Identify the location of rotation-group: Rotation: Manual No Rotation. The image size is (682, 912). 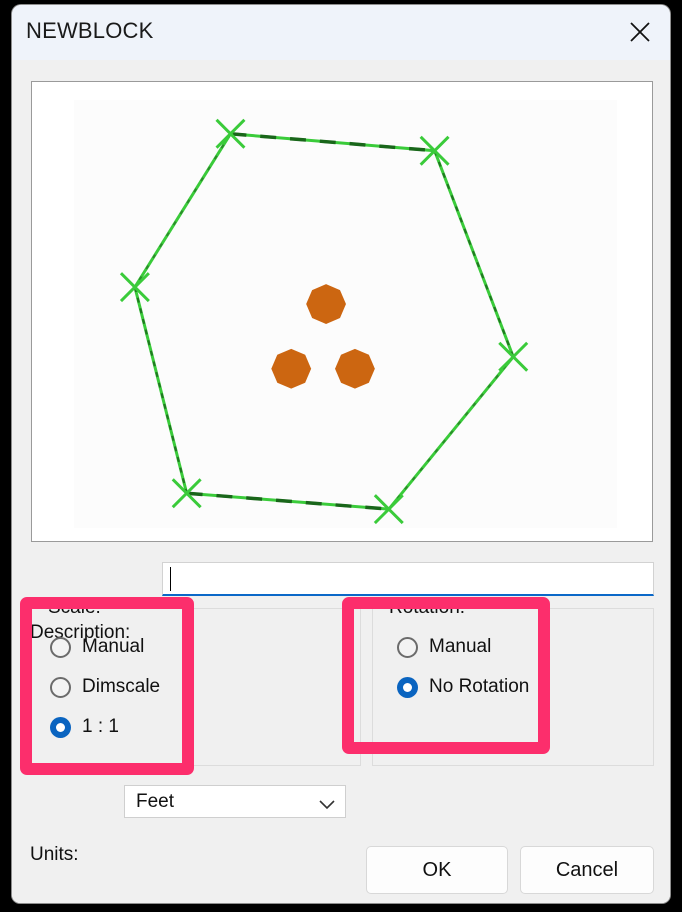
(513, 681).